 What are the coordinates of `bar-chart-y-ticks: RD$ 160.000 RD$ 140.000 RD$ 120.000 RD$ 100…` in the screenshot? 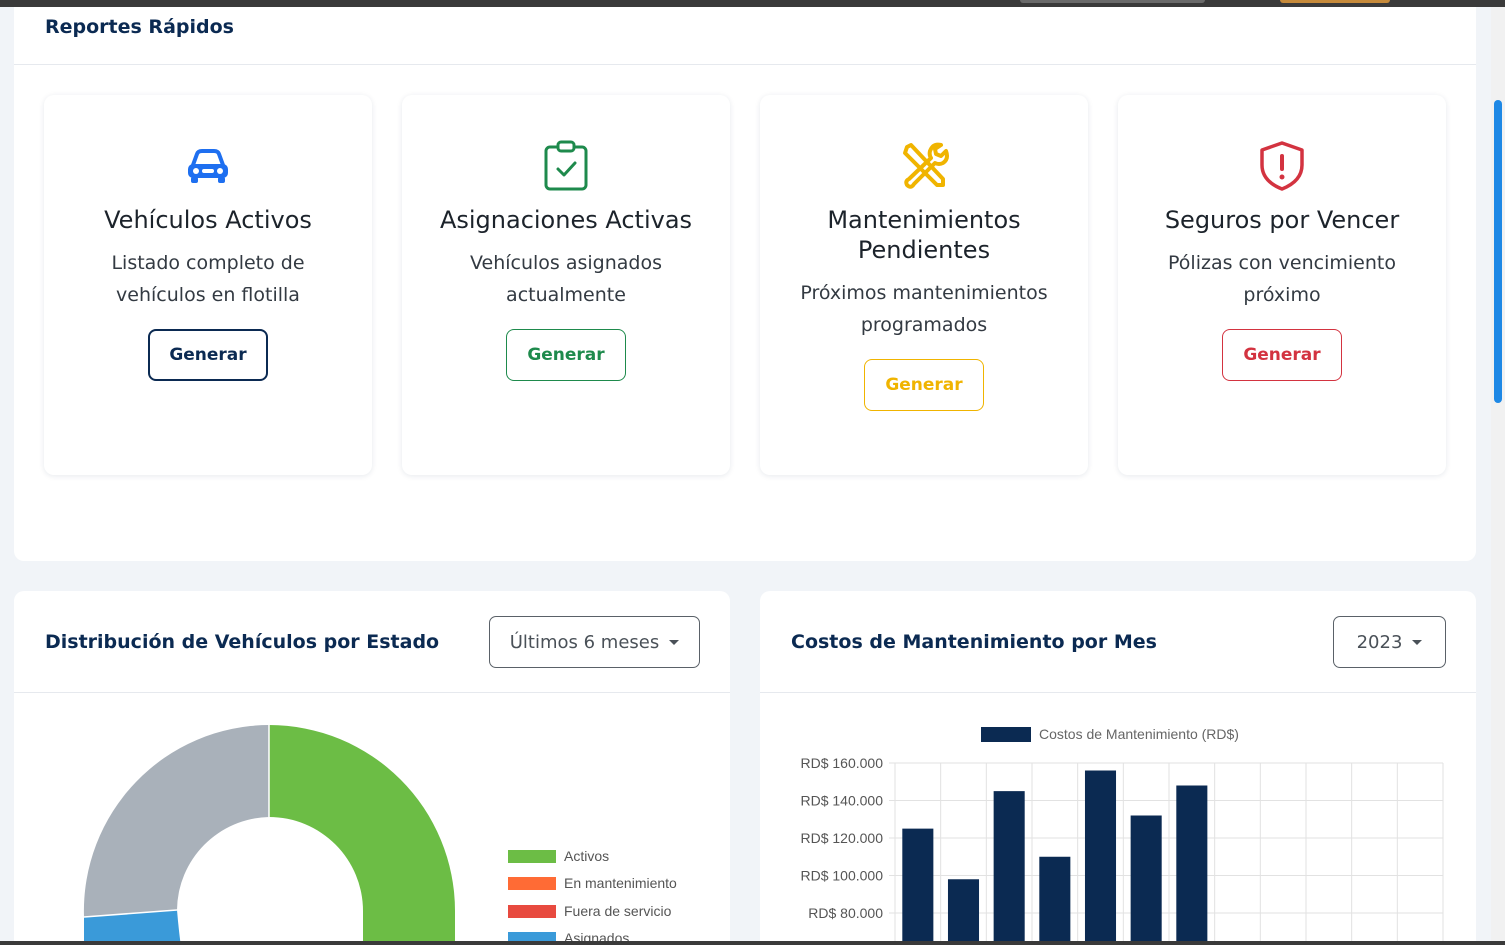 It's located at (841, 838).